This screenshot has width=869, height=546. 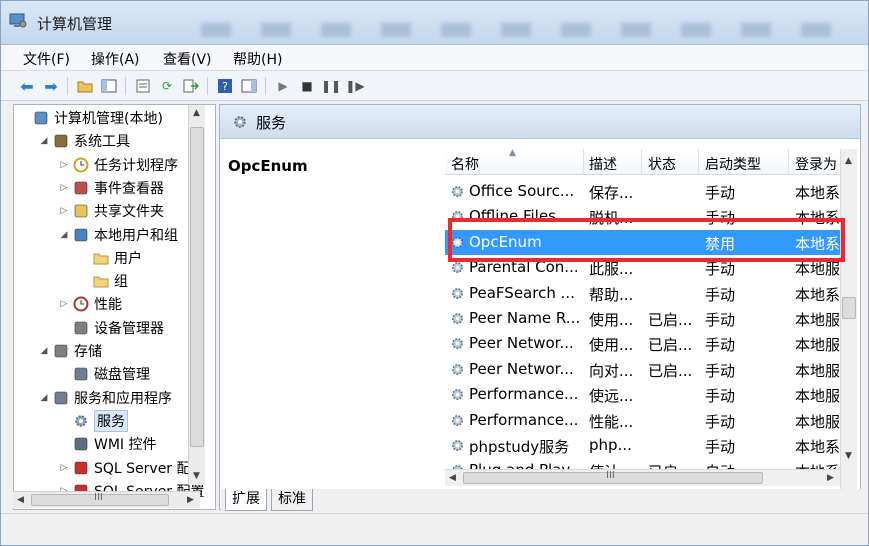 I want to click on tree-item: ◢ 系统工具, so click(x=84, y=141).